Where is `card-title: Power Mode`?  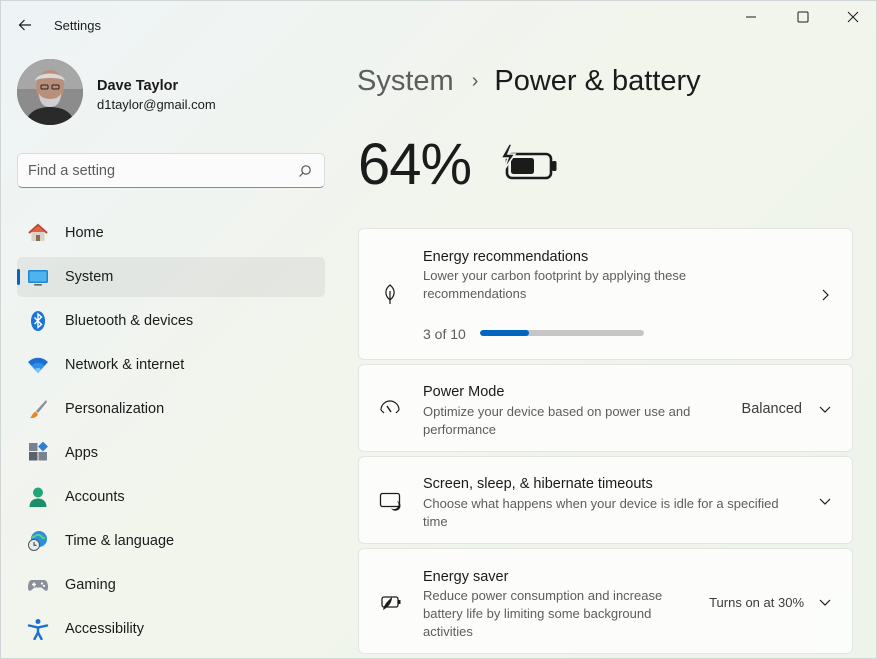 card-title: Power Mode is located at coordinates (464, 392).